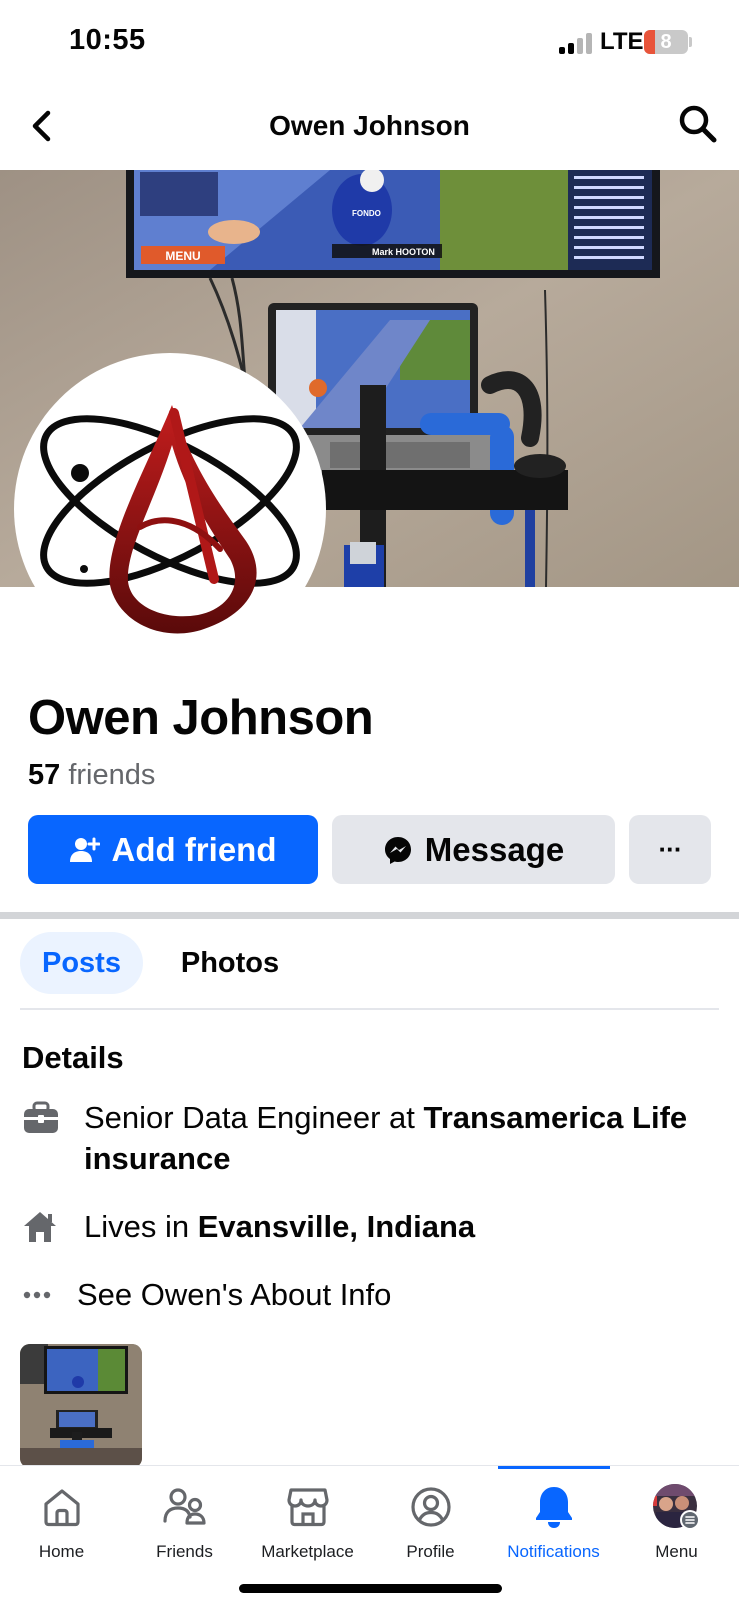  What do you see at coordinates (81, 963) in the screenshot?
I see `tab-posts: Posts` at bounding box center [81, 963].